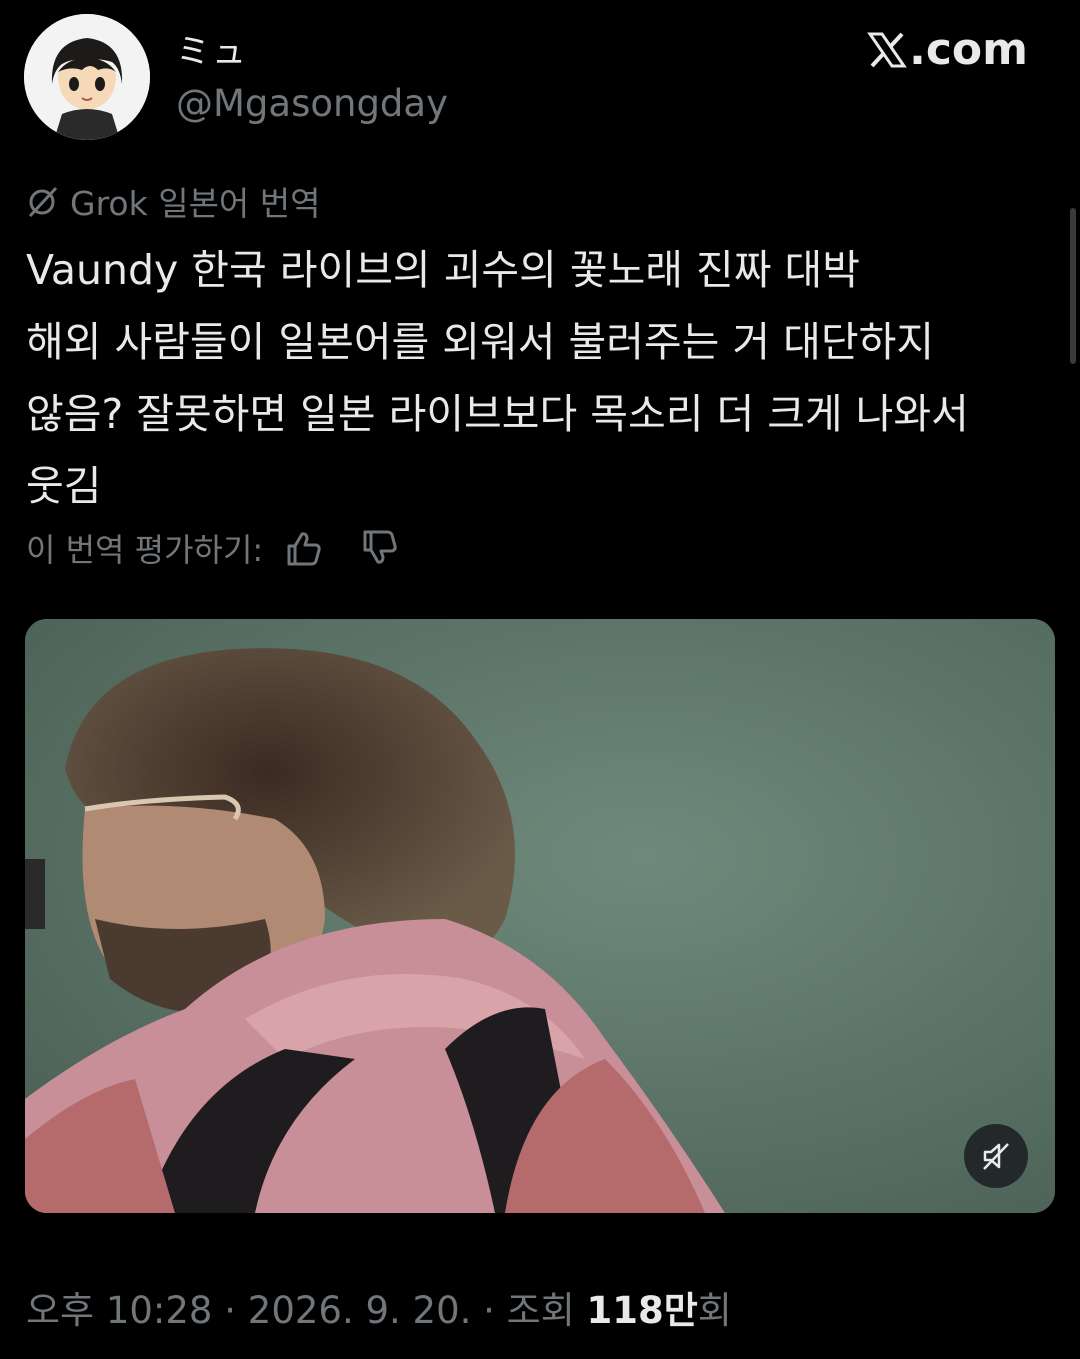 The image size is (1080, 1359). I want to click on thumbs-down-icon, so click(379, 548).